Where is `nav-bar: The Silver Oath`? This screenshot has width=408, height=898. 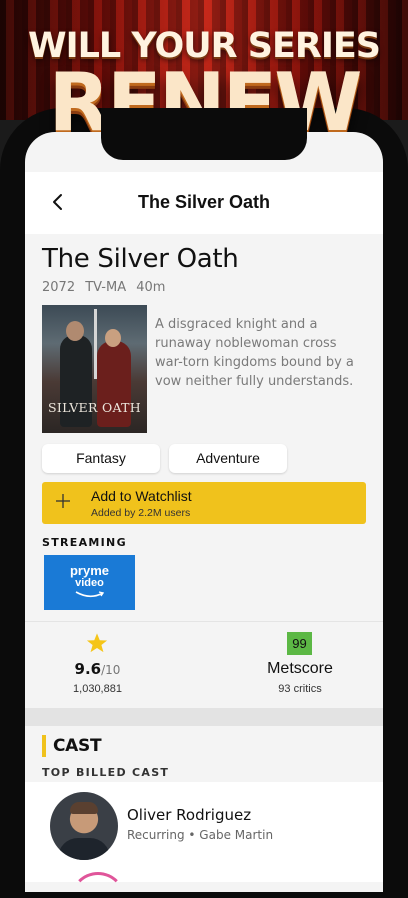
nav-bar: The Silver Oath is located at coordinates (204, 203).